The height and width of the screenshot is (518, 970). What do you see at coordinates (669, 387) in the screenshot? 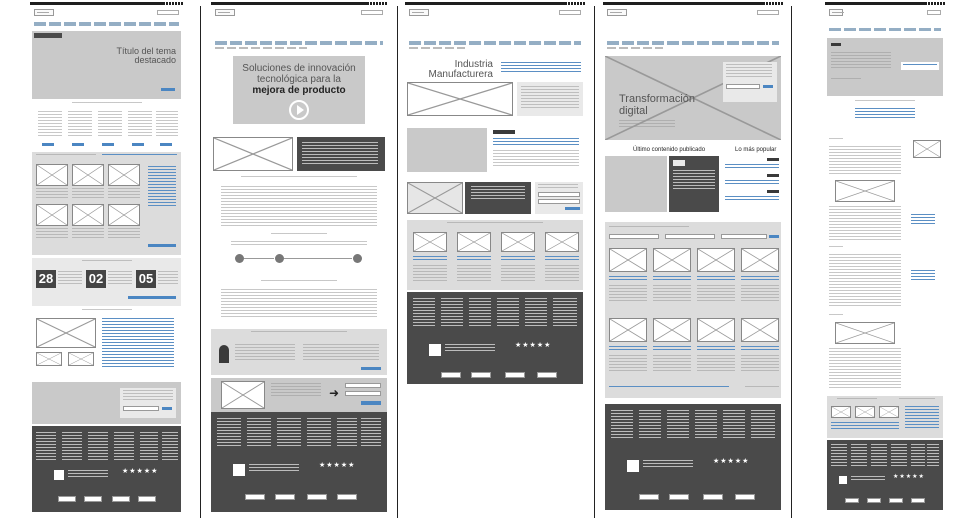
I see `pagination` at bounding box center [669, 387].